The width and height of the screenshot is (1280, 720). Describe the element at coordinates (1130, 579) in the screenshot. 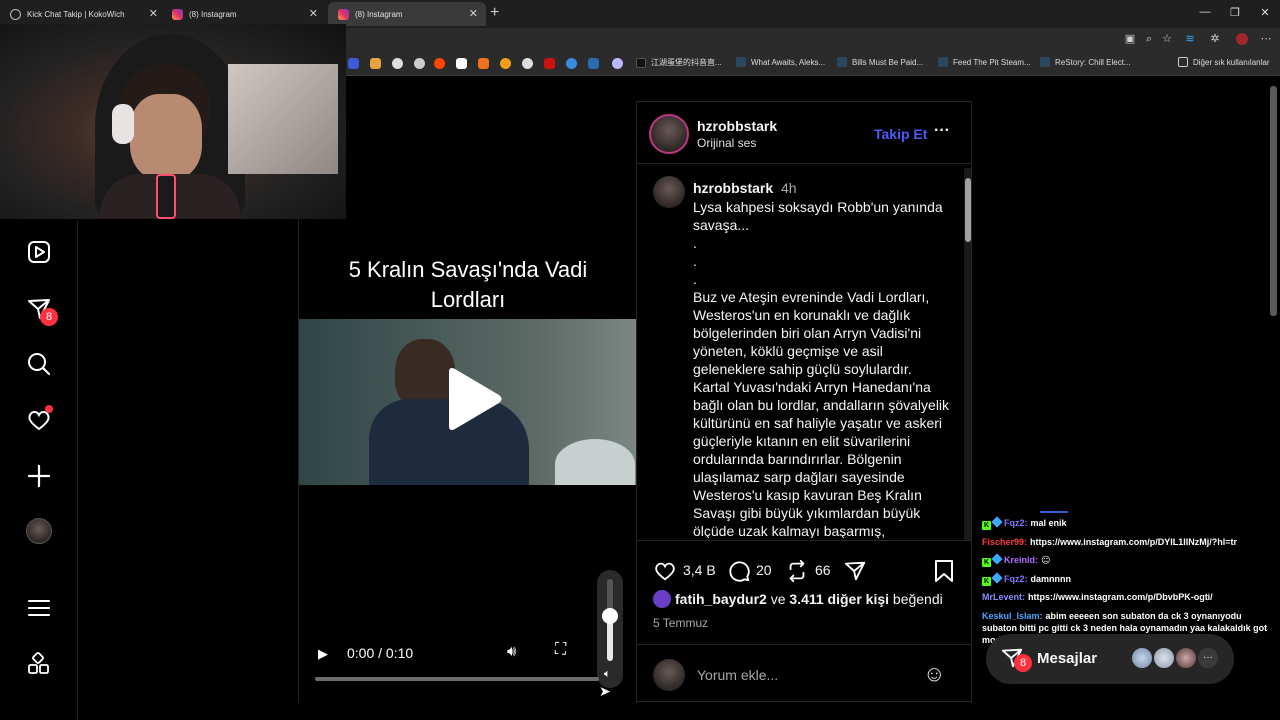

I see `chat-message: K Fqz2: damnnnn` at that location.